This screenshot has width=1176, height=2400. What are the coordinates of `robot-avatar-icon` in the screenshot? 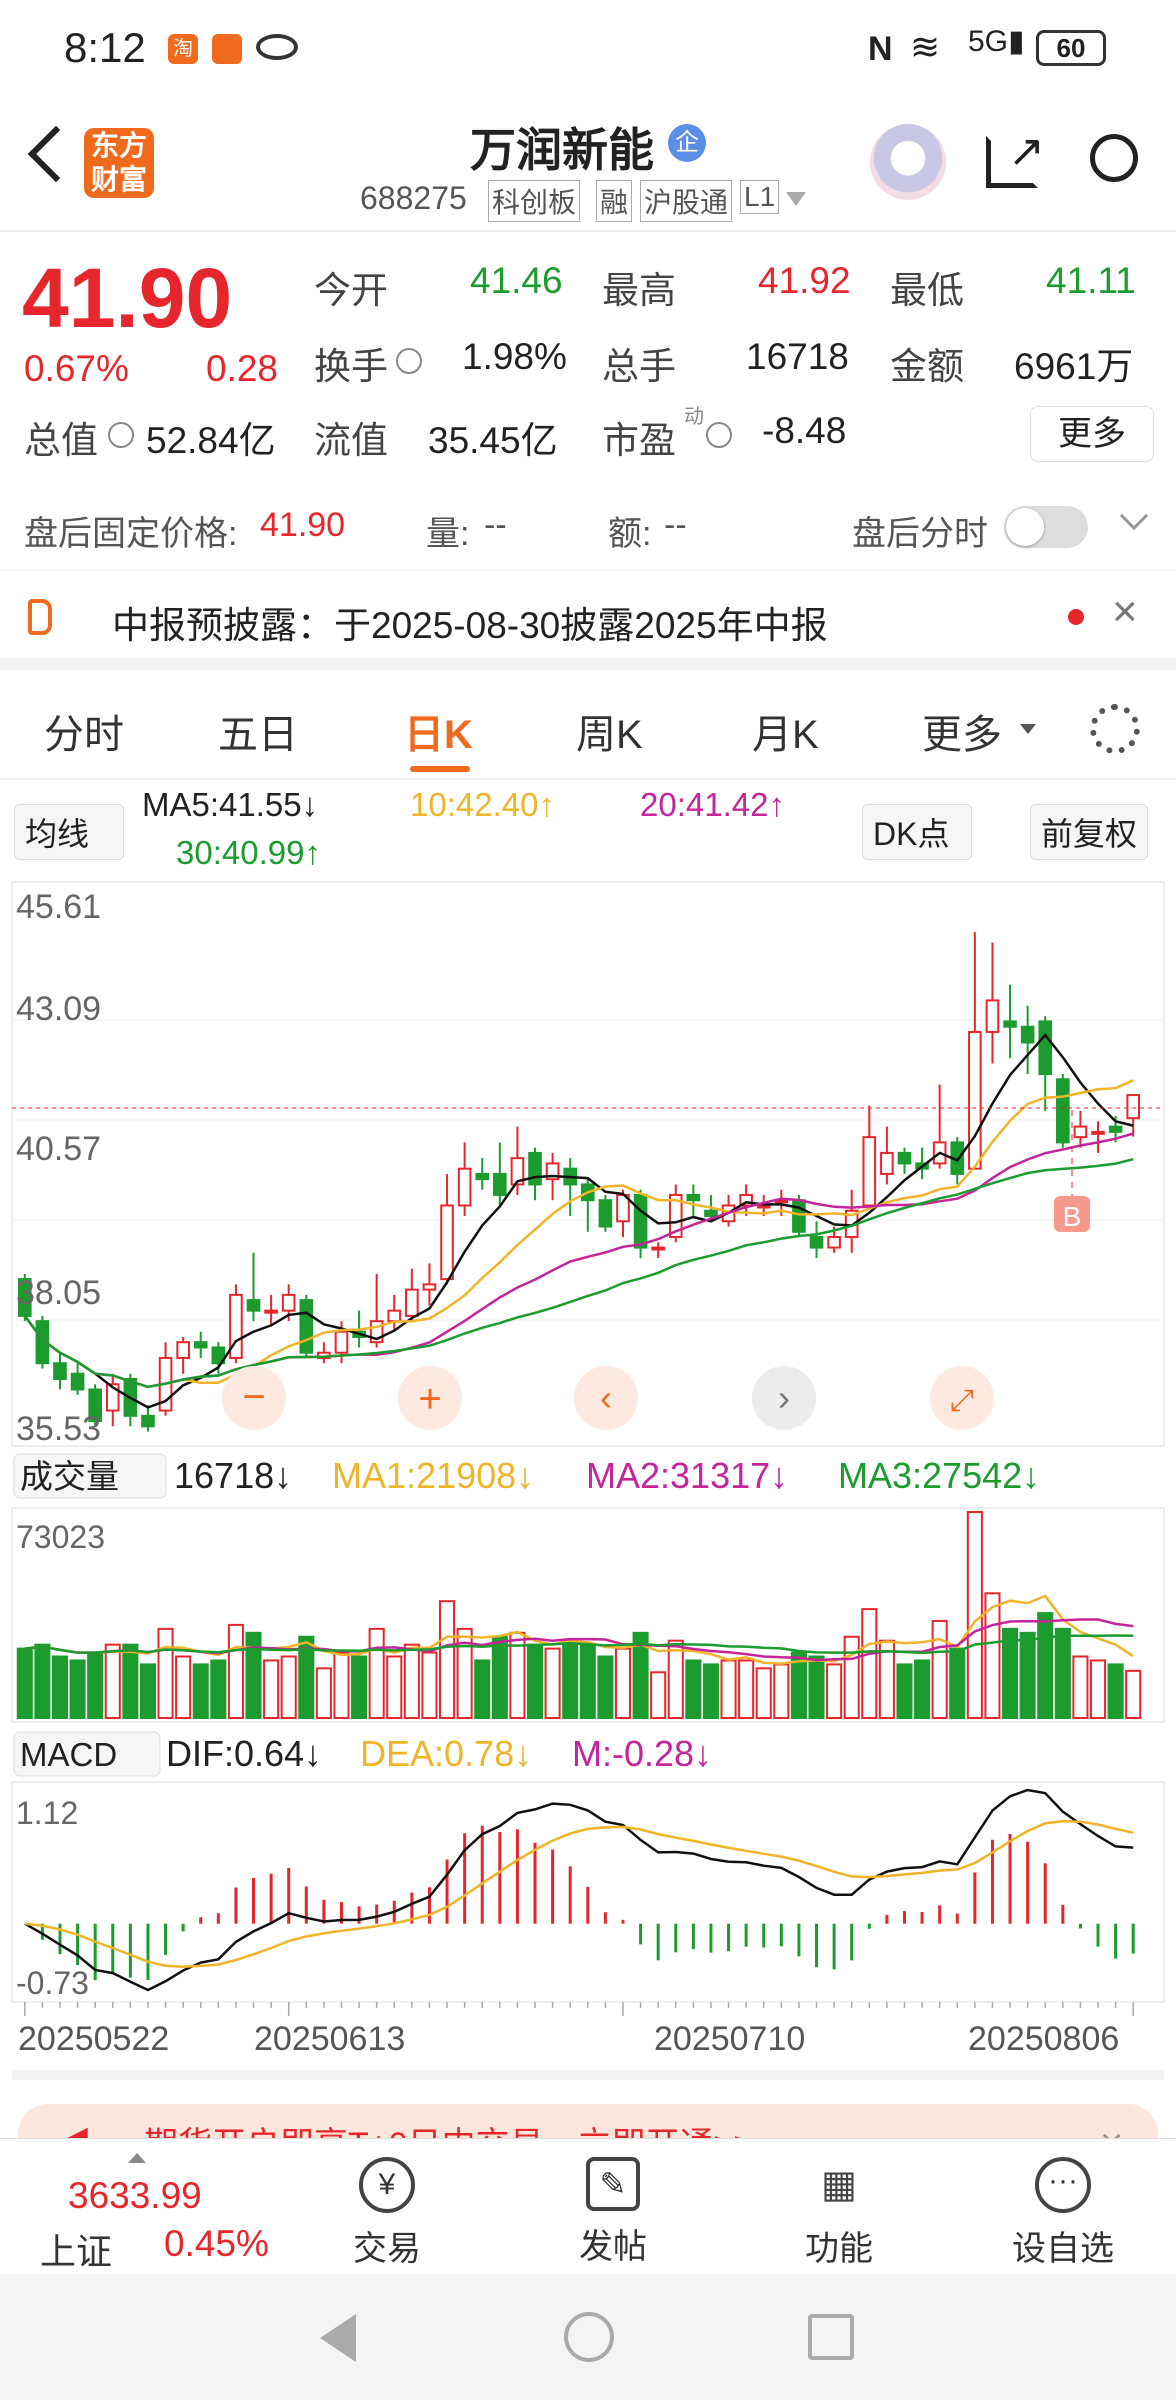 It's located at (908, 162).